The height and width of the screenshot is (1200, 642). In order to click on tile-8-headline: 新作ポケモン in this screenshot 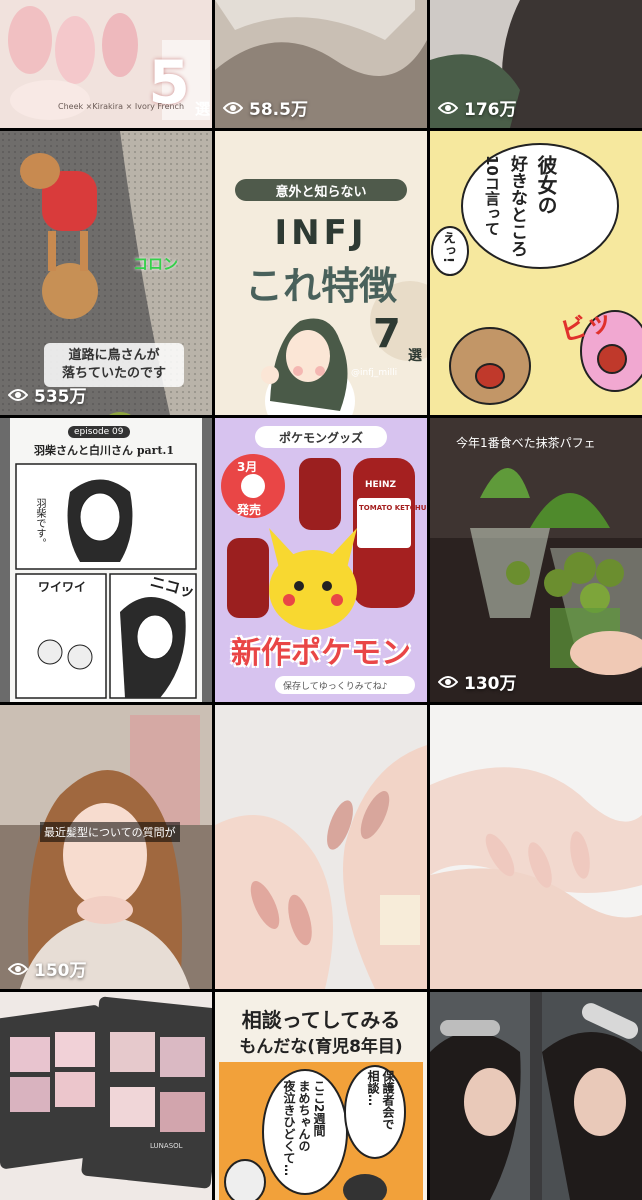, I will do `click(321, 653)`.